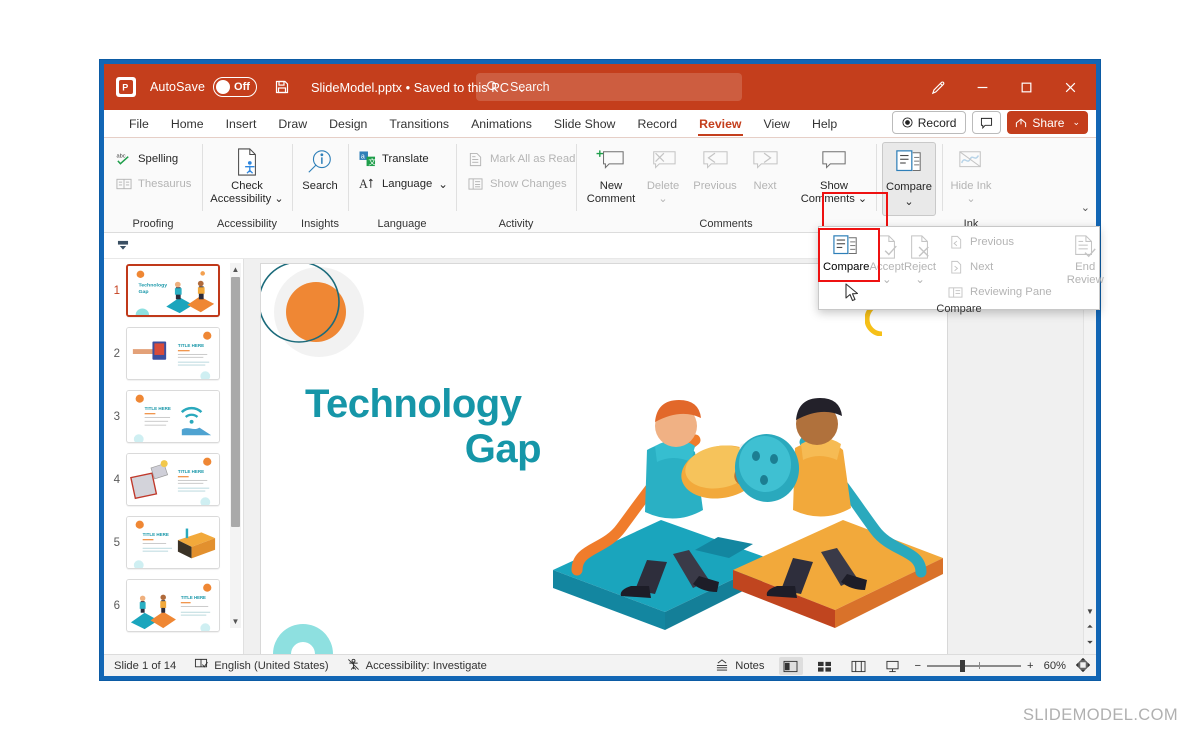  What do you see at coordinates (909, 179) in the screenshot?
I see `compare-button: Compare ⌄` at bounding box center [909, 179].